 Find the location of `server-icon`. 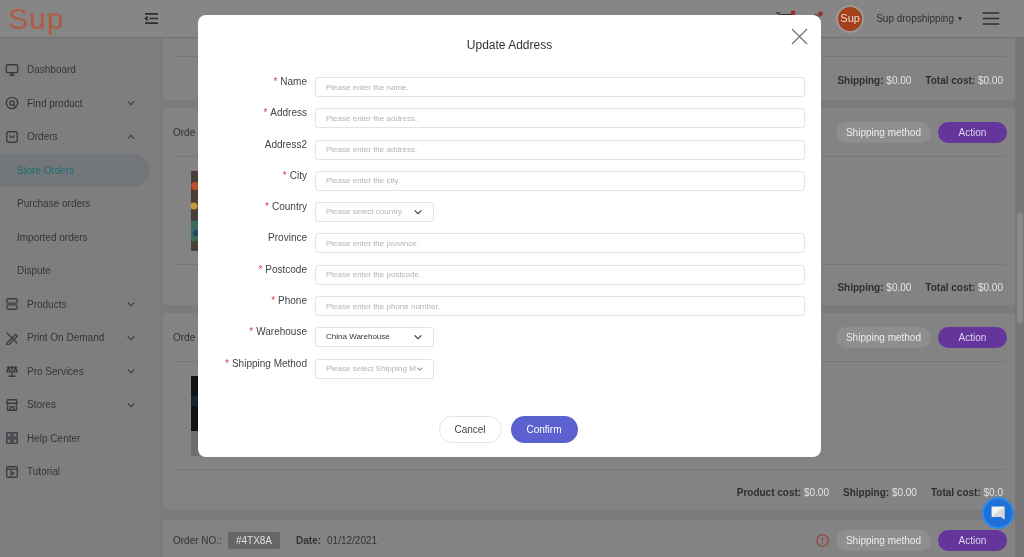

server-icon is located at coordinates (12, 304).